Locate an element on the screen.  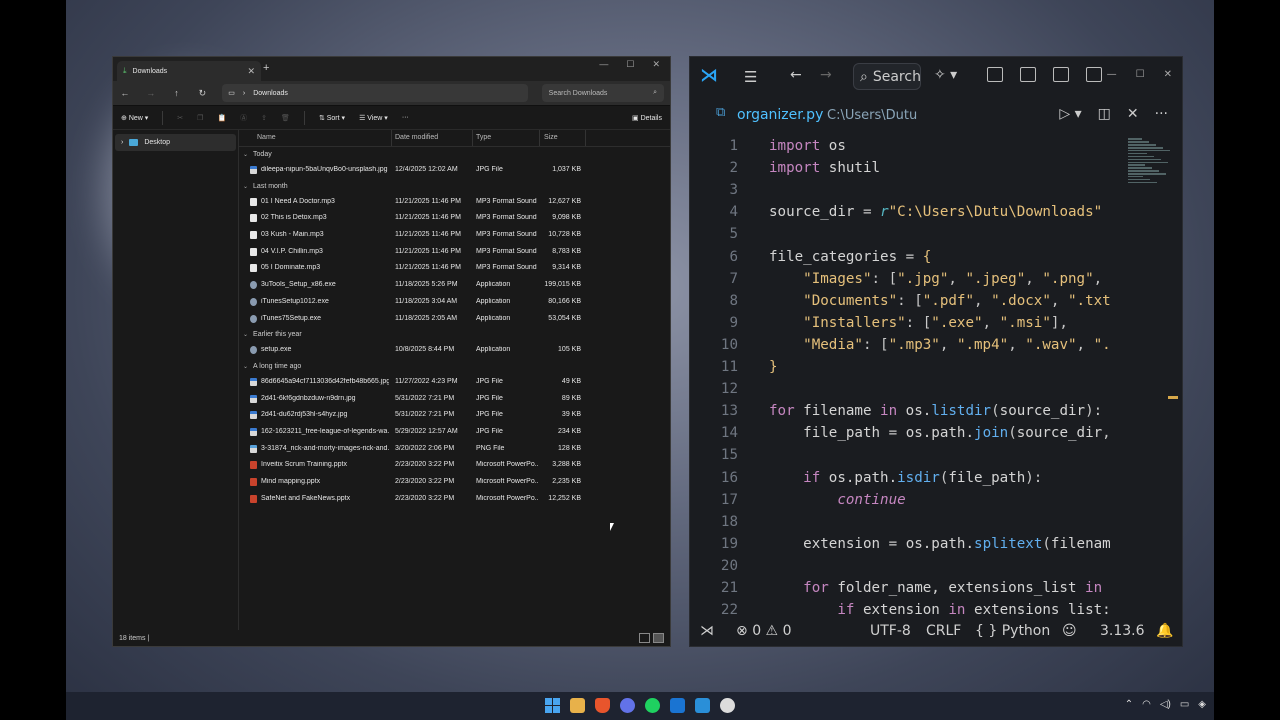
cut-icon: ✂ is located at coordinates (180, 118).